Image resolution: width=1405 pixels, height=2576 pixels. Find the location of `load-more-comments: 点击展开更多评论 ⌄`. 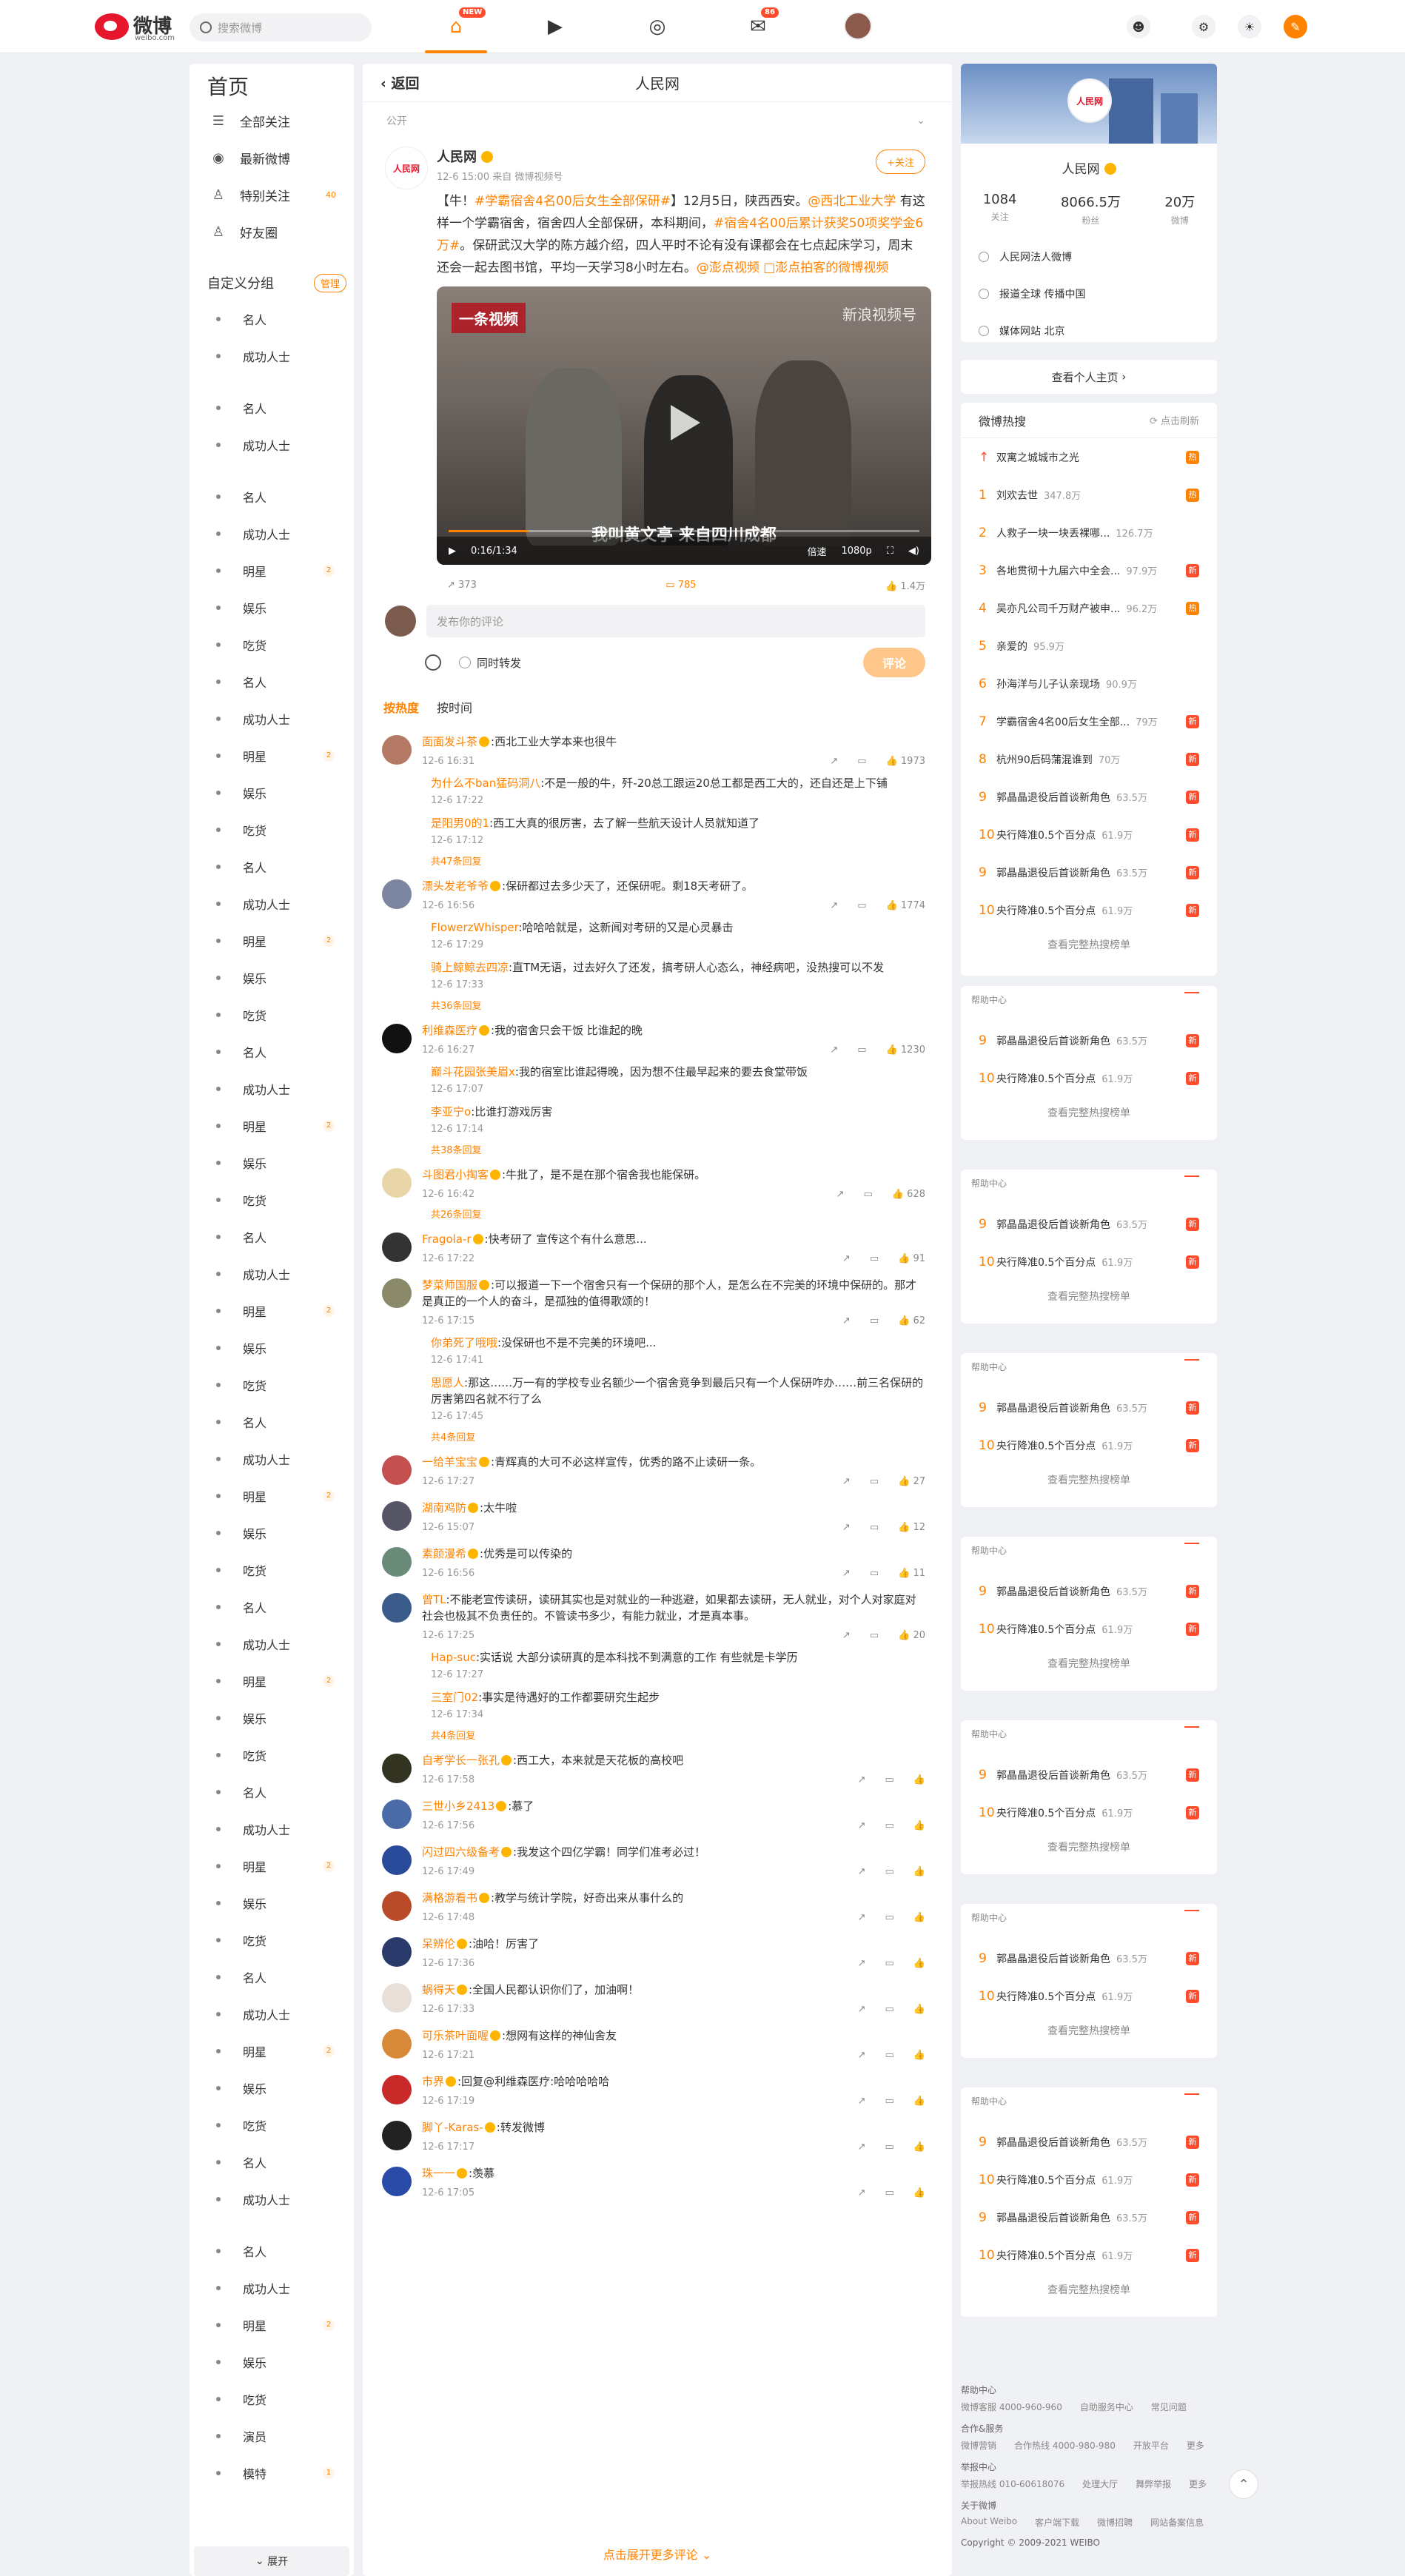

load-more-comments: 点击展开更多评论 ⌄ is located at coordinates (657, 2554).